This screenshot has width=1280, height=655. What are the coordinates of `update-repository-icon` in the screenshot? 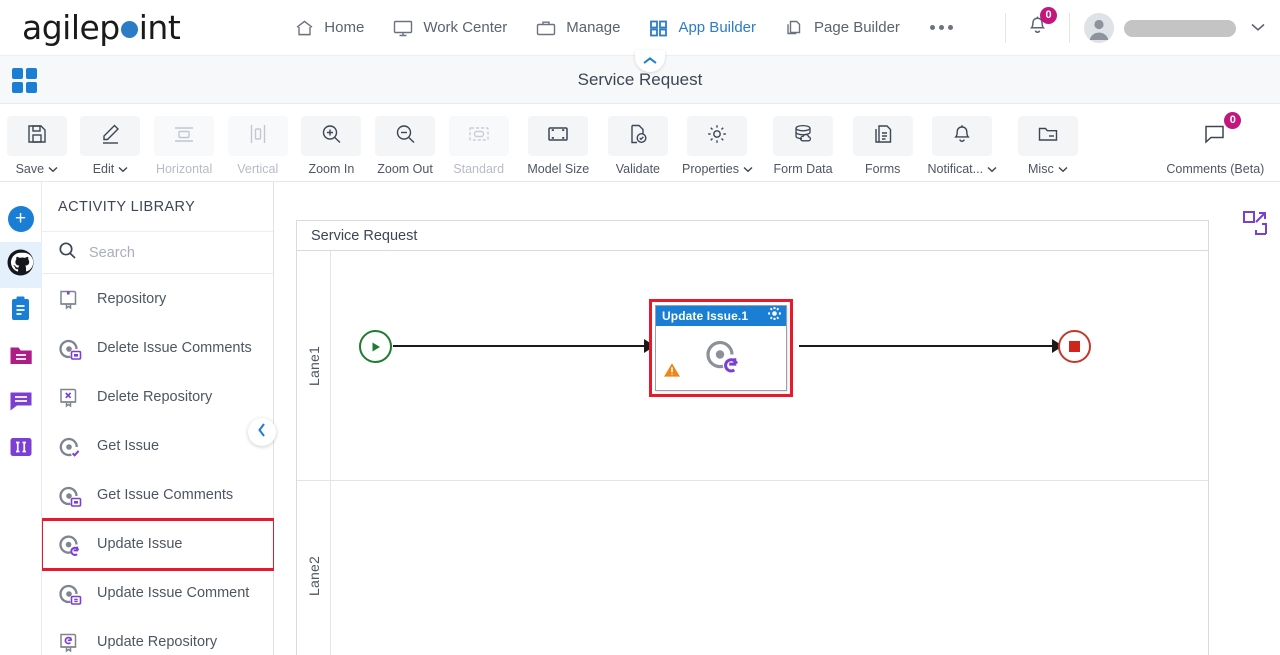 It's located at (69, 641).